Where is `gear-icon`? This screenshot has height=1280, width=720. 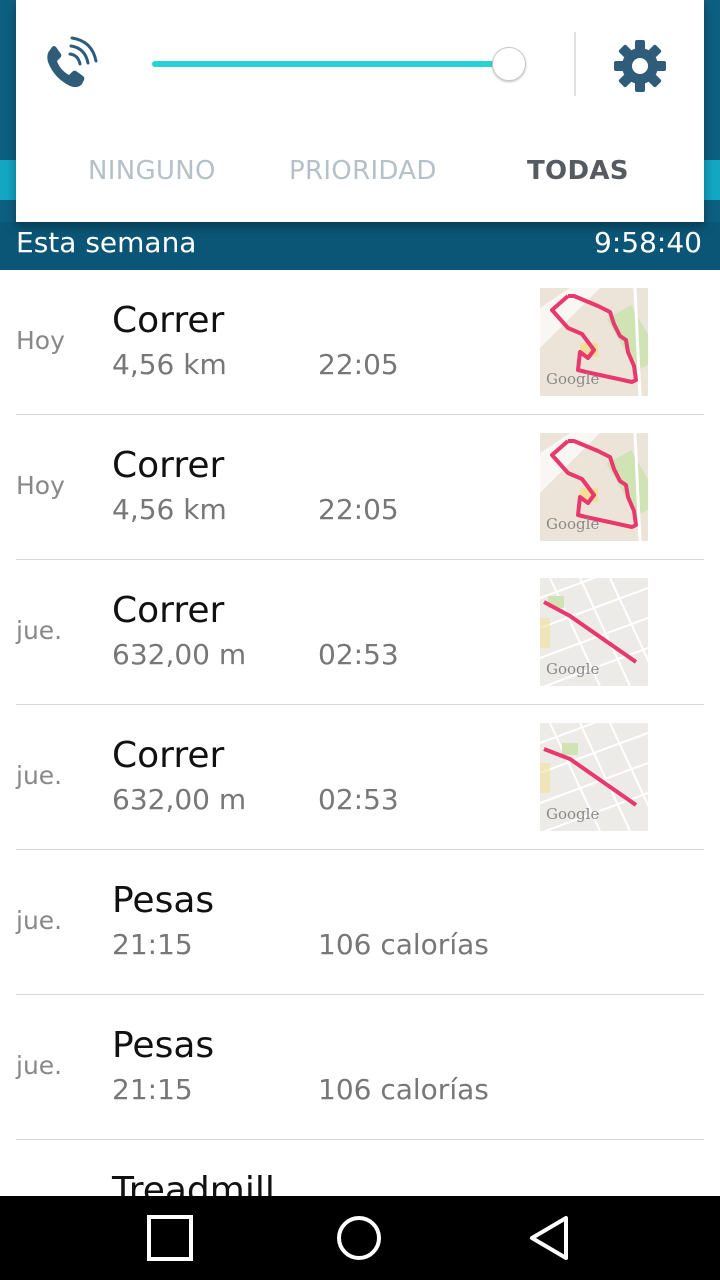
gear-icon is located at coordinates (640, 66).